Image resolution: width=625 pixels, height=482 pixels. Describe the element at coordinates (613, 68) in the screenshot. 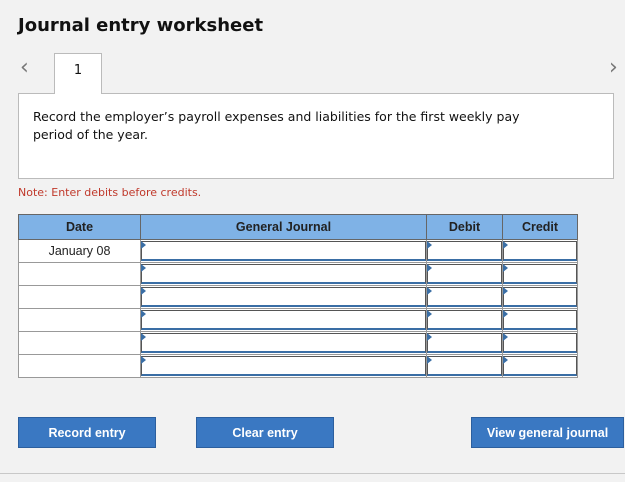

I see `chevron-right-icon: ›` at that location.